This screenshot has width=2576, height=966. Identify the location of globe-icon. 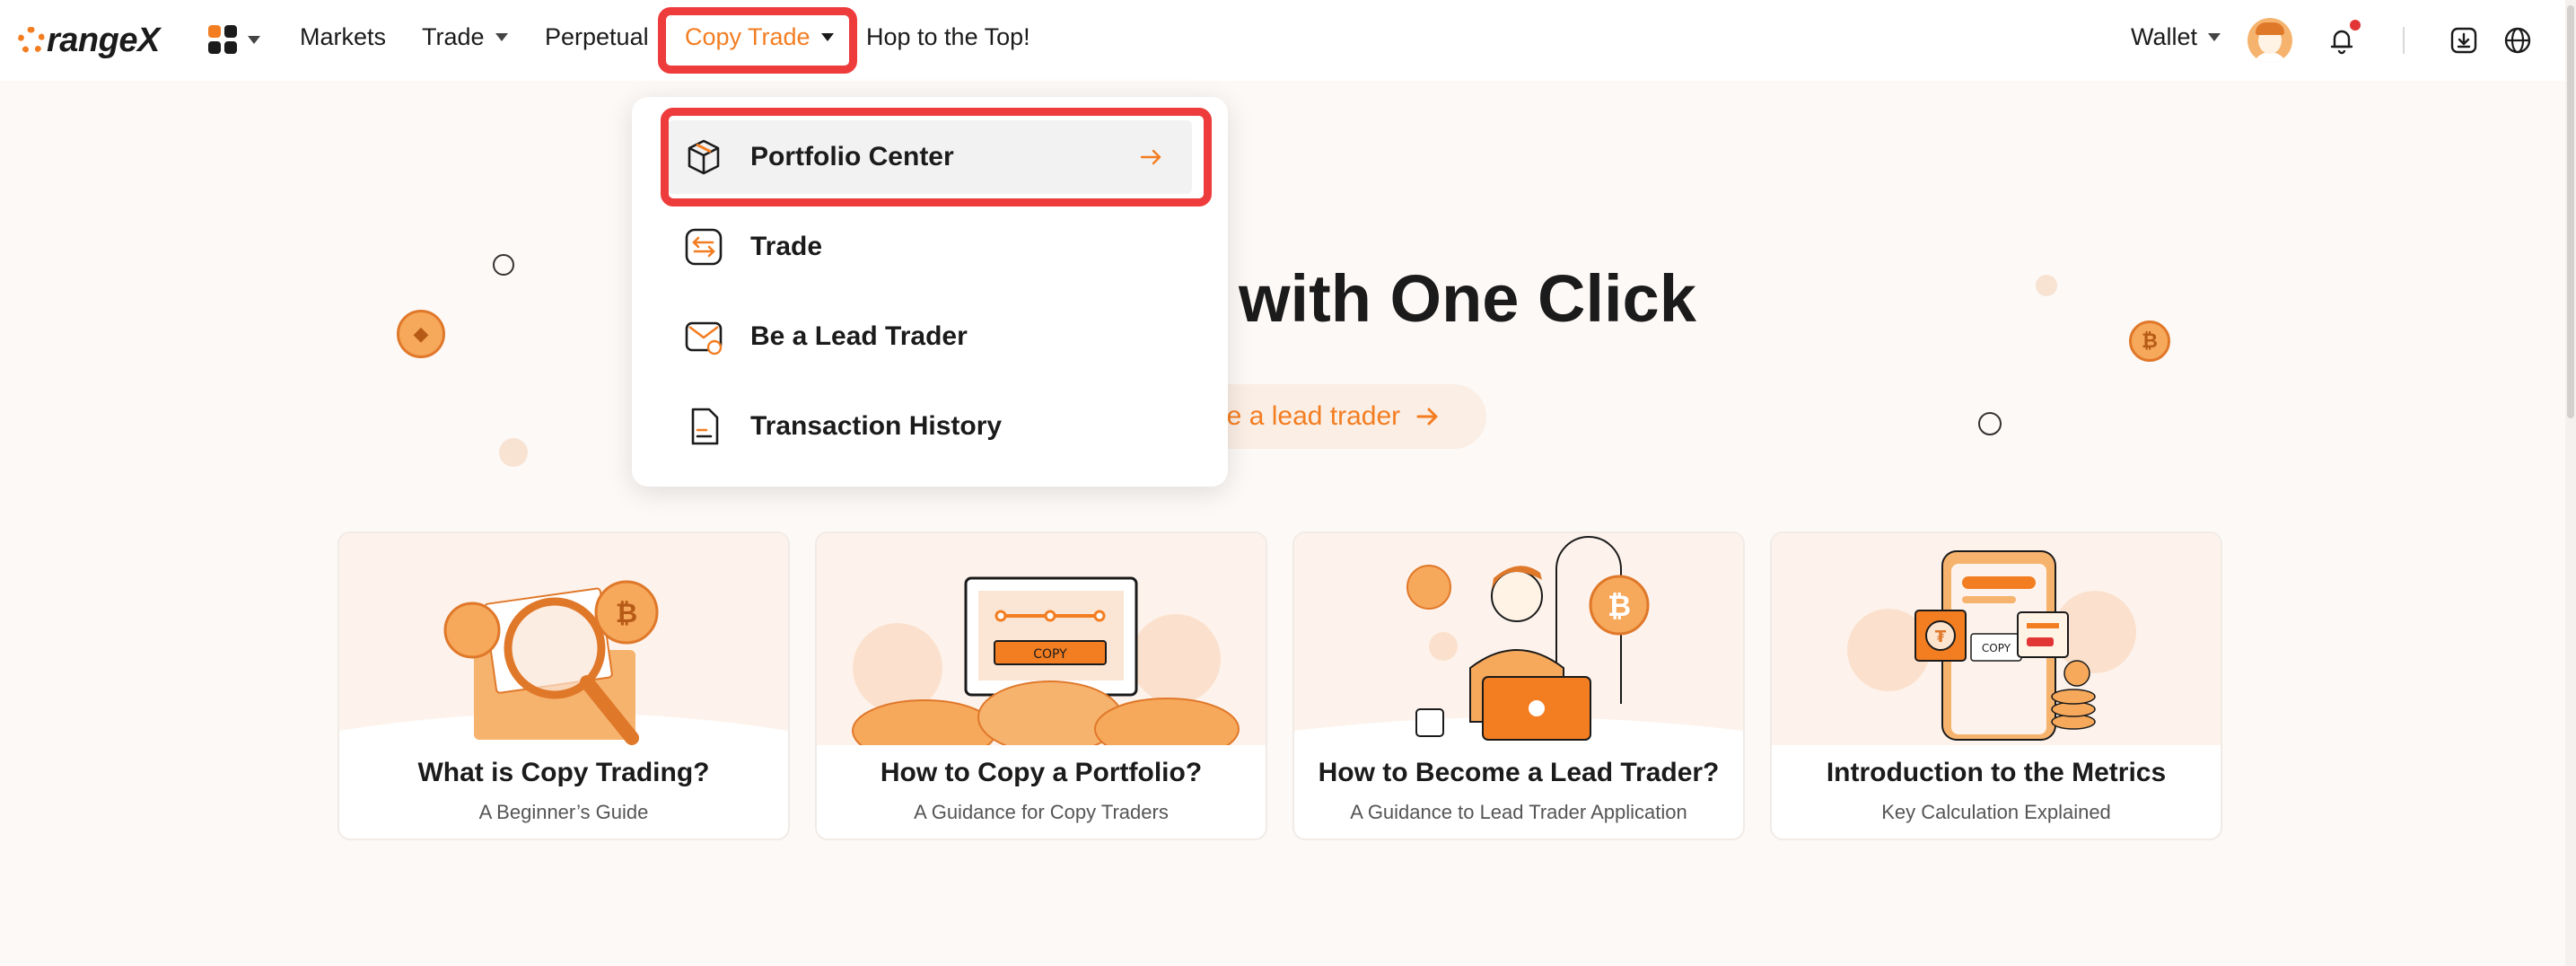
(2517, 40).